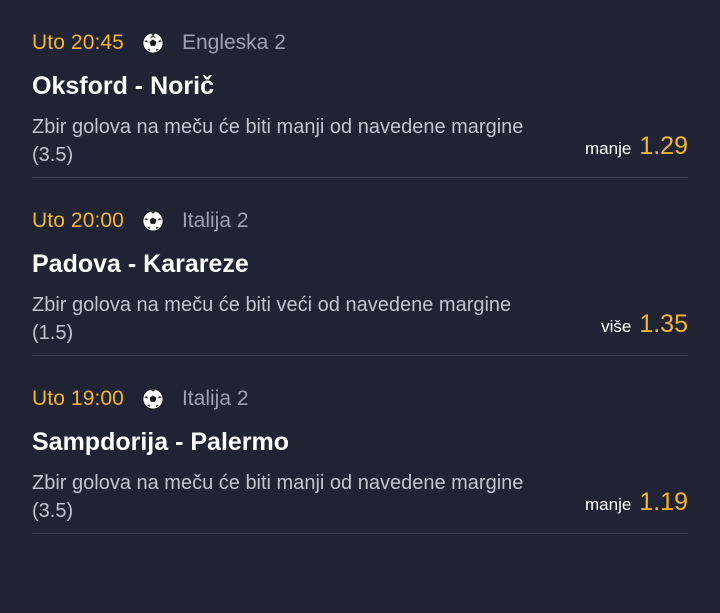 Image resolution: width=720 pixels, height=613 pixels. I want to click on event-meta: Uto 20:00 Italija 2, so click(140, 221).